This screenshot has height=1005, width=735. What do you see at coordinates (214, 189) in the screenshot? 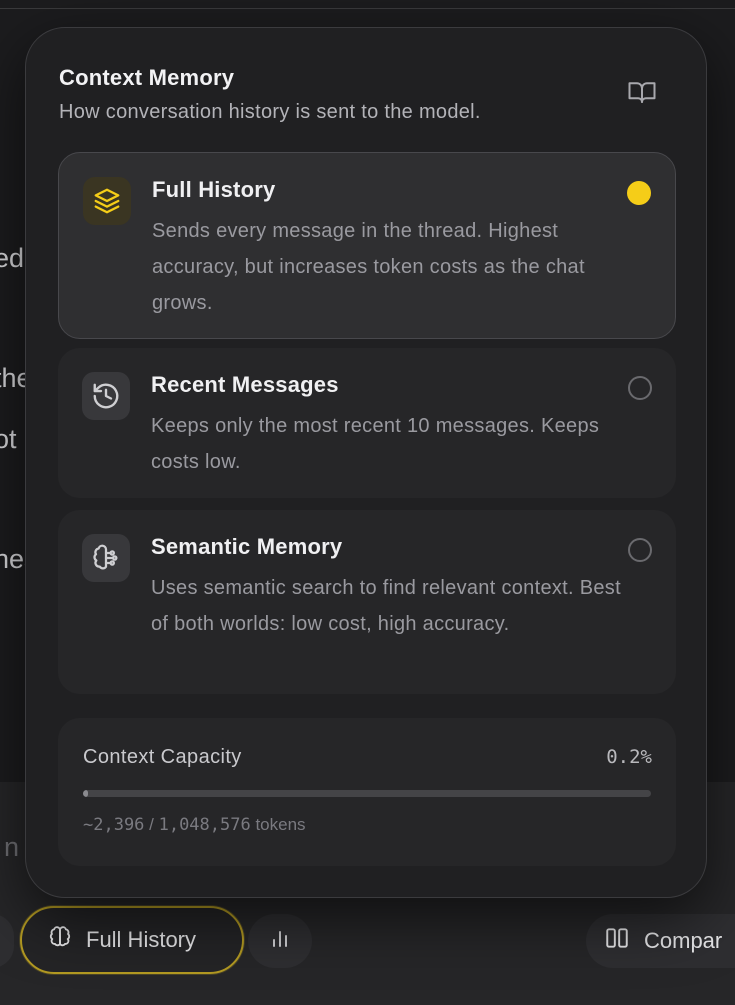
I see `option-title: Full History` at bounding box center [214, 189].